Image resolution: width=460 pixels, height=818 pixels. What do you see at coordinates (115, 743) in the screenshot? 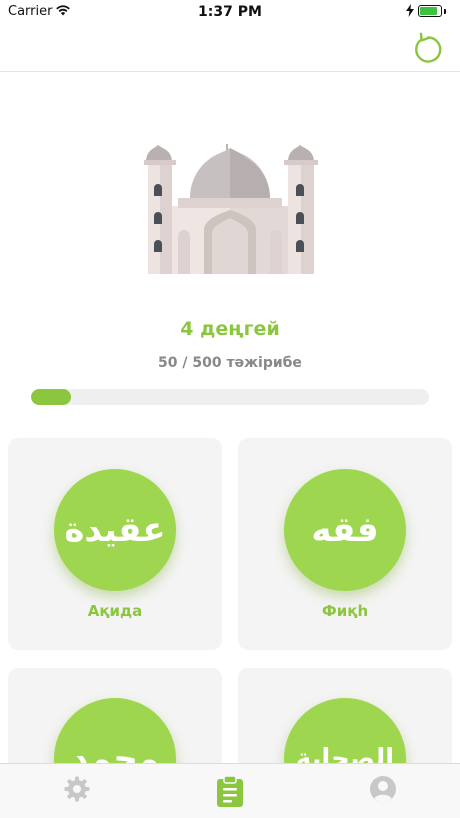
I see `category-card-sira: محمد` at bounding box center [115, 743].